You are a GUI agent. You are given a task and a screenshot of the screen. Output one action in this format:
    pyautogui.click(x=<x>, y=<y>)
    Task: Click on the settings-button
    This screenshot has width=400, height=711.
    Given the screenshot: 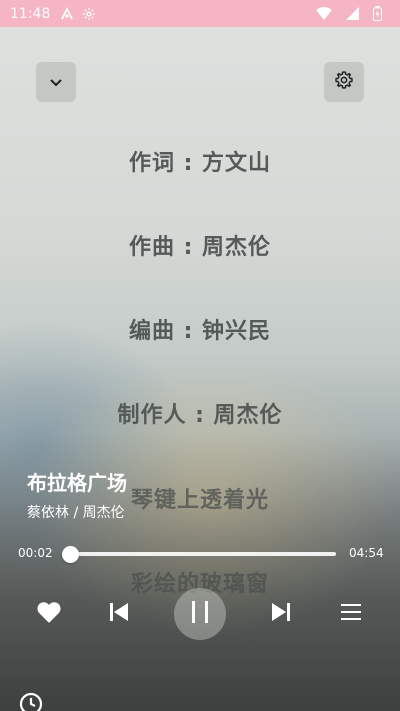 What is the action you would take?
    pyautogui.click(x=344, y=82)
    